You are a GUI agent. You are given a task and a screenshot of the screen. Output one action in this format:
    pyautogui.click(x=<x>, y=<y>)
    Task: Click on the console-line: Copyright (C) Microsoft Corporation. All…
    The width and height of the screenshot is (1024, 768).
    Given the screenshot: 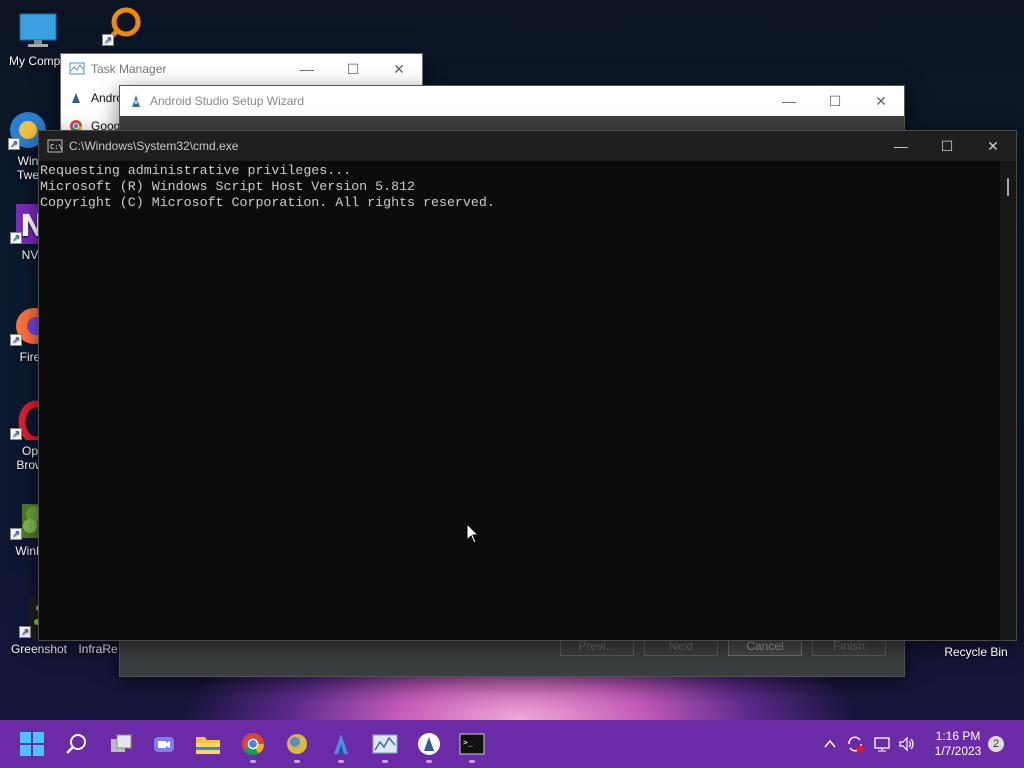 What is the action you would take?
    pyautogui.click(x=267, y=202)
    